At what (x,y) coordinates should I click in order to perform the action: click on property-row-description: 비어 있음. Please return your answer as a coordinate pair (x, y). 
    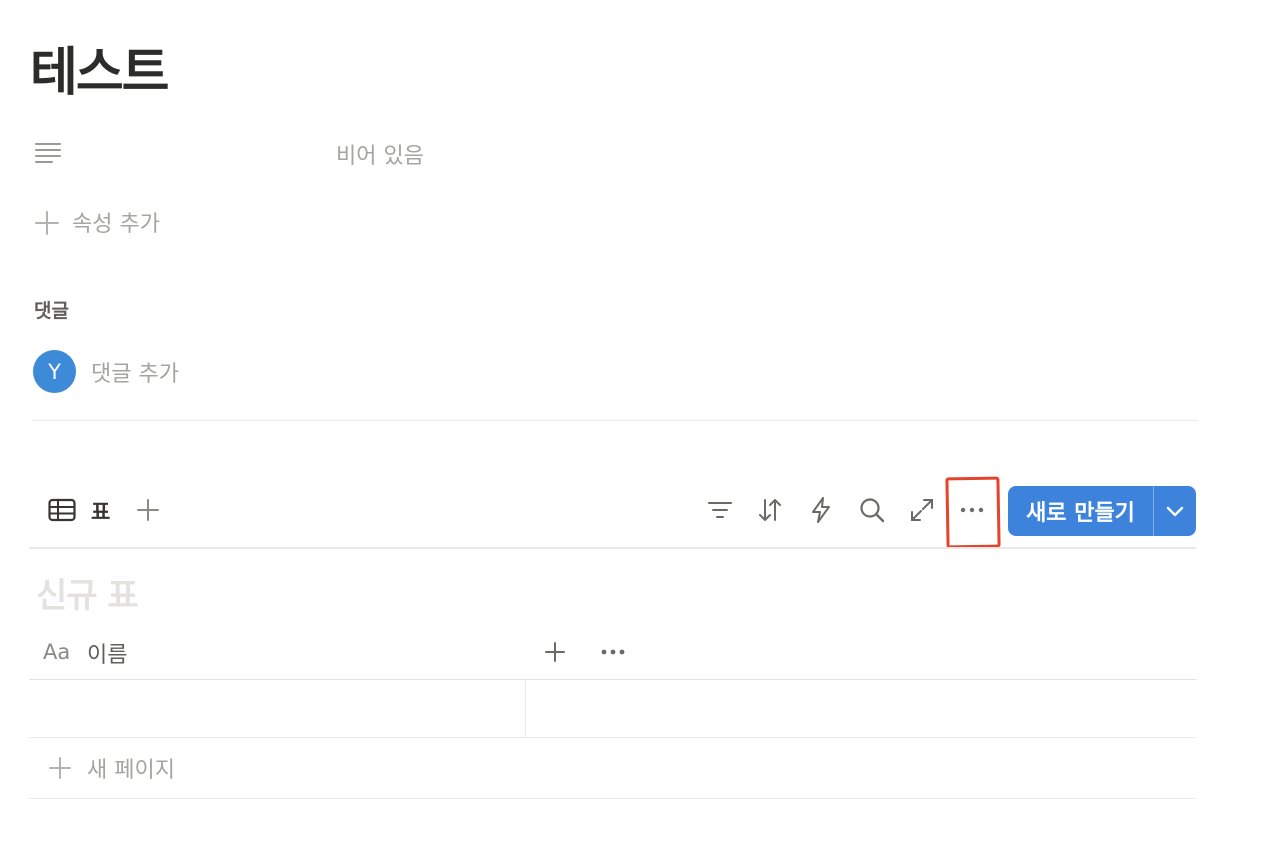
    Looking at the image, I should click on (334, 152).